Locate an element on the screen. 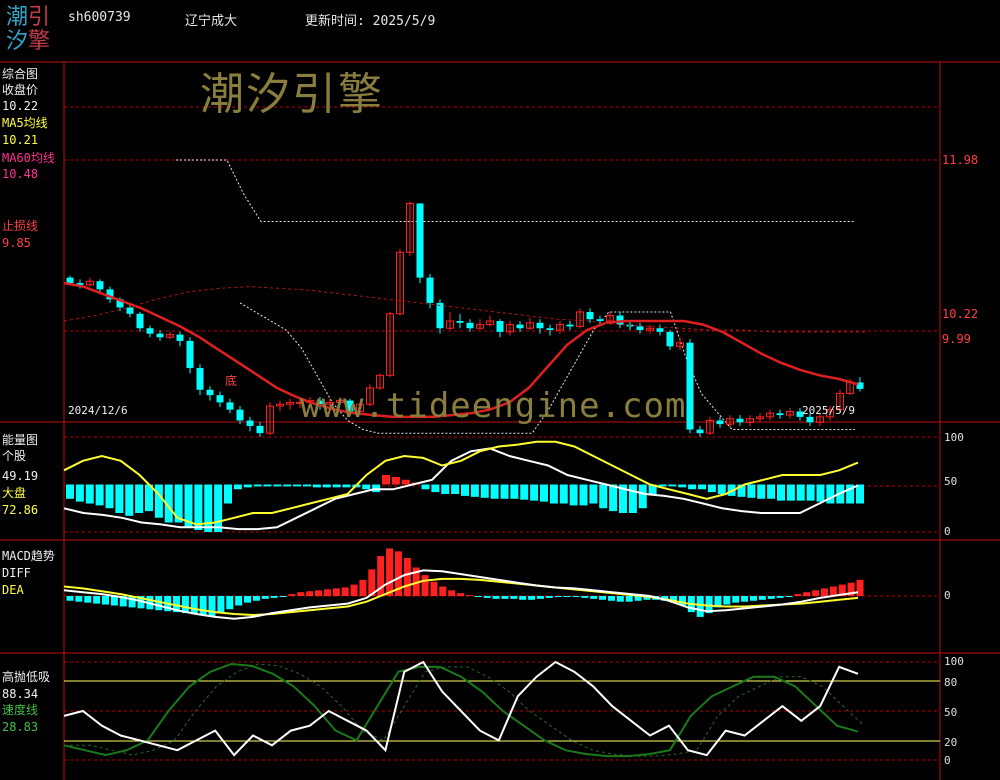 The height and width of the screenshot is (780, 1000). price-label-low: 9.99 is located at coordinates (956, 339).